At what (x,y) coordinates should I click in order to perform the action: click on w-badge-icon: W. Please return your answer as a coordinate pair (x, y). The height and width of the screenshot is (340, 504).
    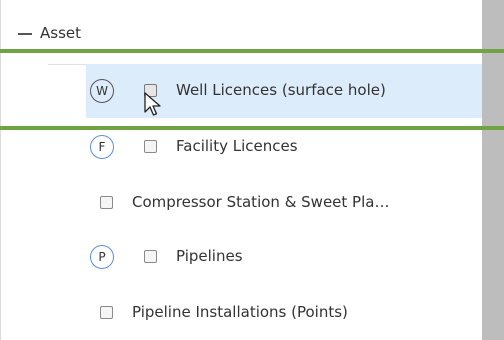
    Looking at the image, I should click on (102, 91).